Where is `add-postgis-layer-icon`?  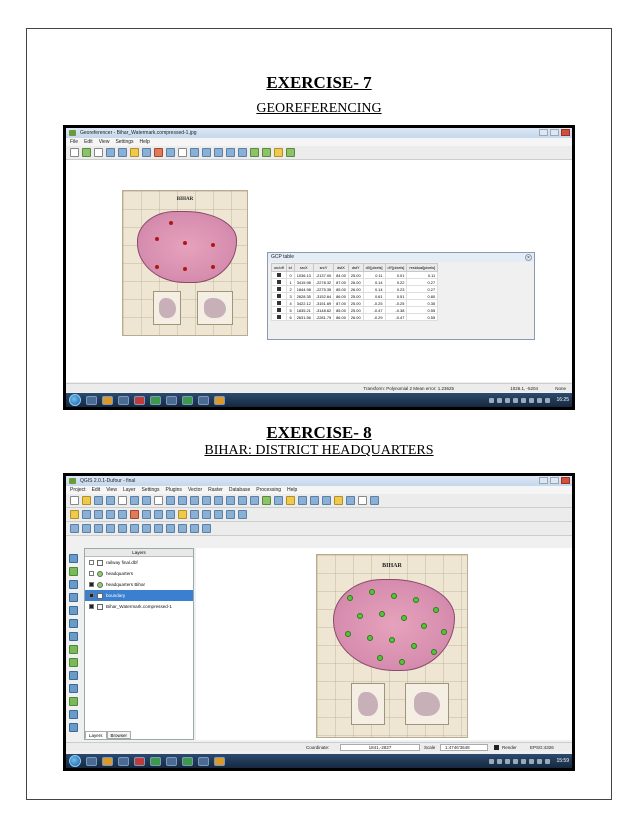
add-postgis-layer-icon is located at coordinates (73, 584).